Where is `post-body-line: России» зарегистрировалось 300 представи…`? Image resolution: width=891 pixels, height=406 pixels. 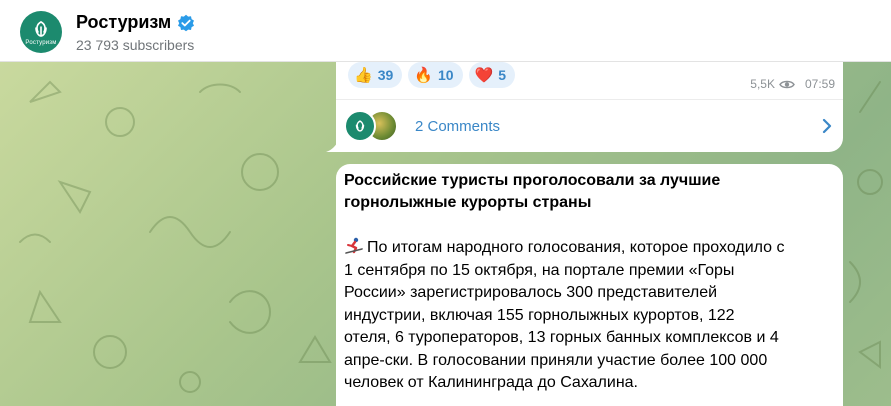 post-body-line: России» зарегистрировалось 300 представи… is located at coordinates (531, 292).